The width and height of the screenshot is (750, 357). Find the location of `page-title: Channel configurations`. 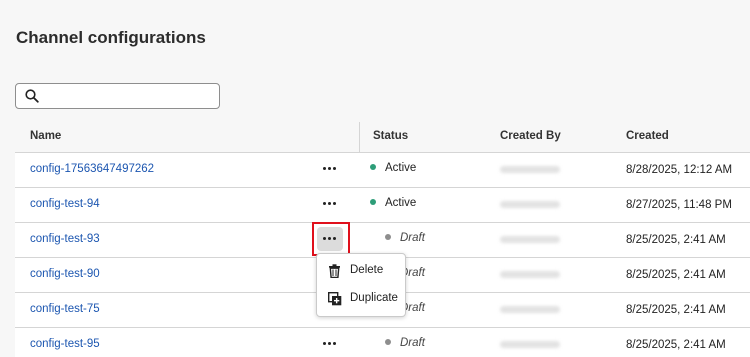

page-title: Channel configurations is located at coordinates (111, 37).